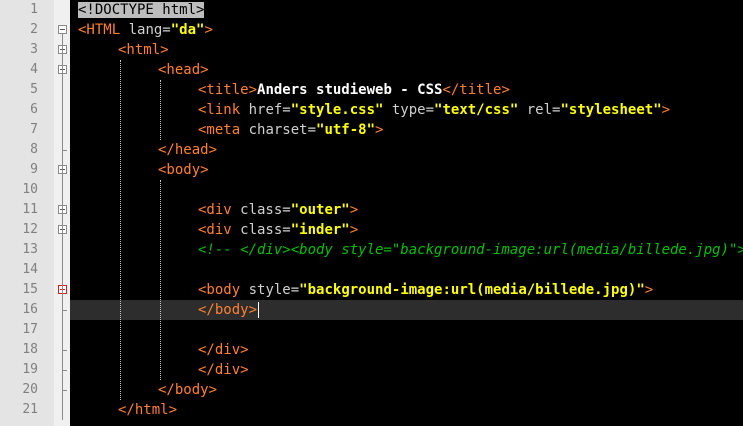 The width and height of the screenshot is (743, 426). What do you see at coordinates (278, 130) in the screenshot?
I see `code-token: charset=` at bounding box center [278, 130].